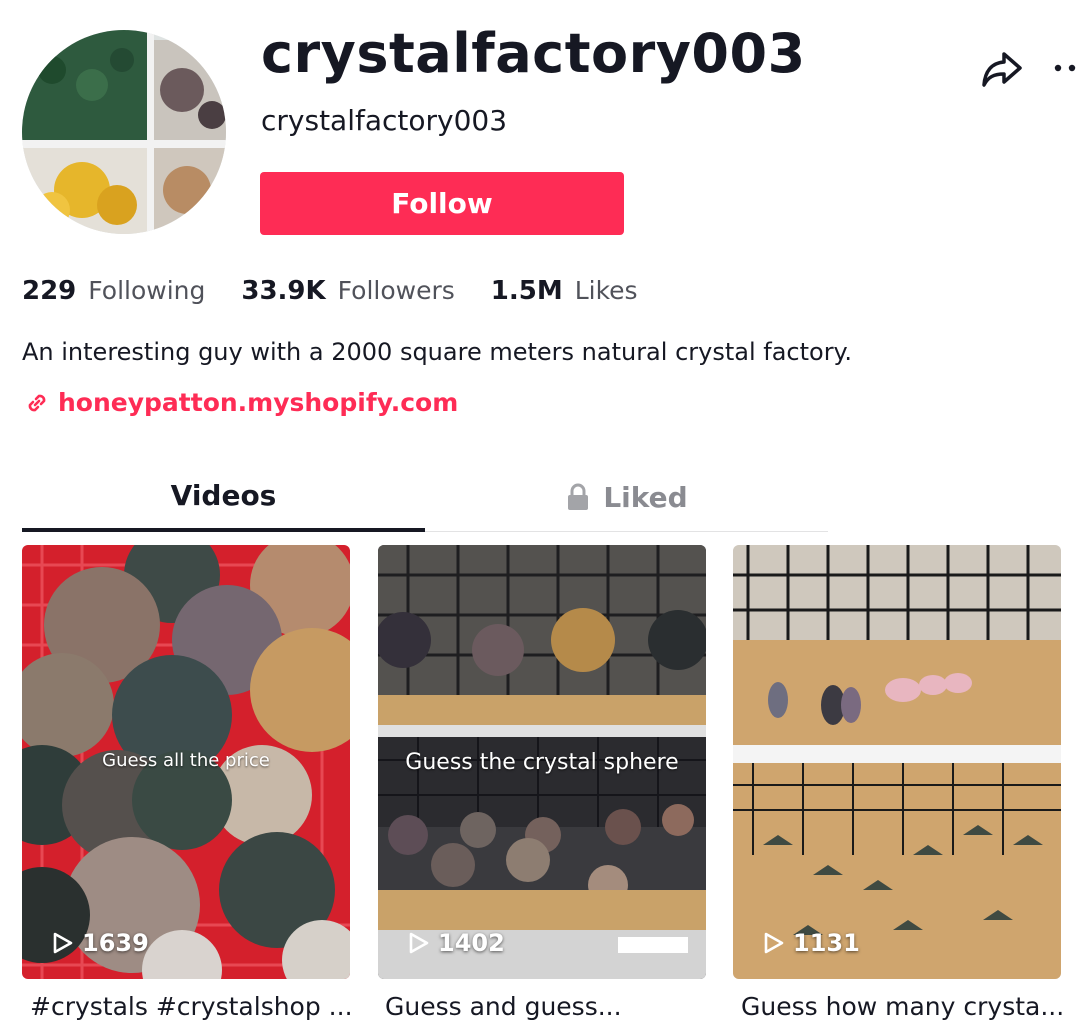 The width and height of the screenshot is (1080, 1031). I want to click on profile-stats: 229 Following 33.9K Followers 1.5M Likes, so click(348, 291).